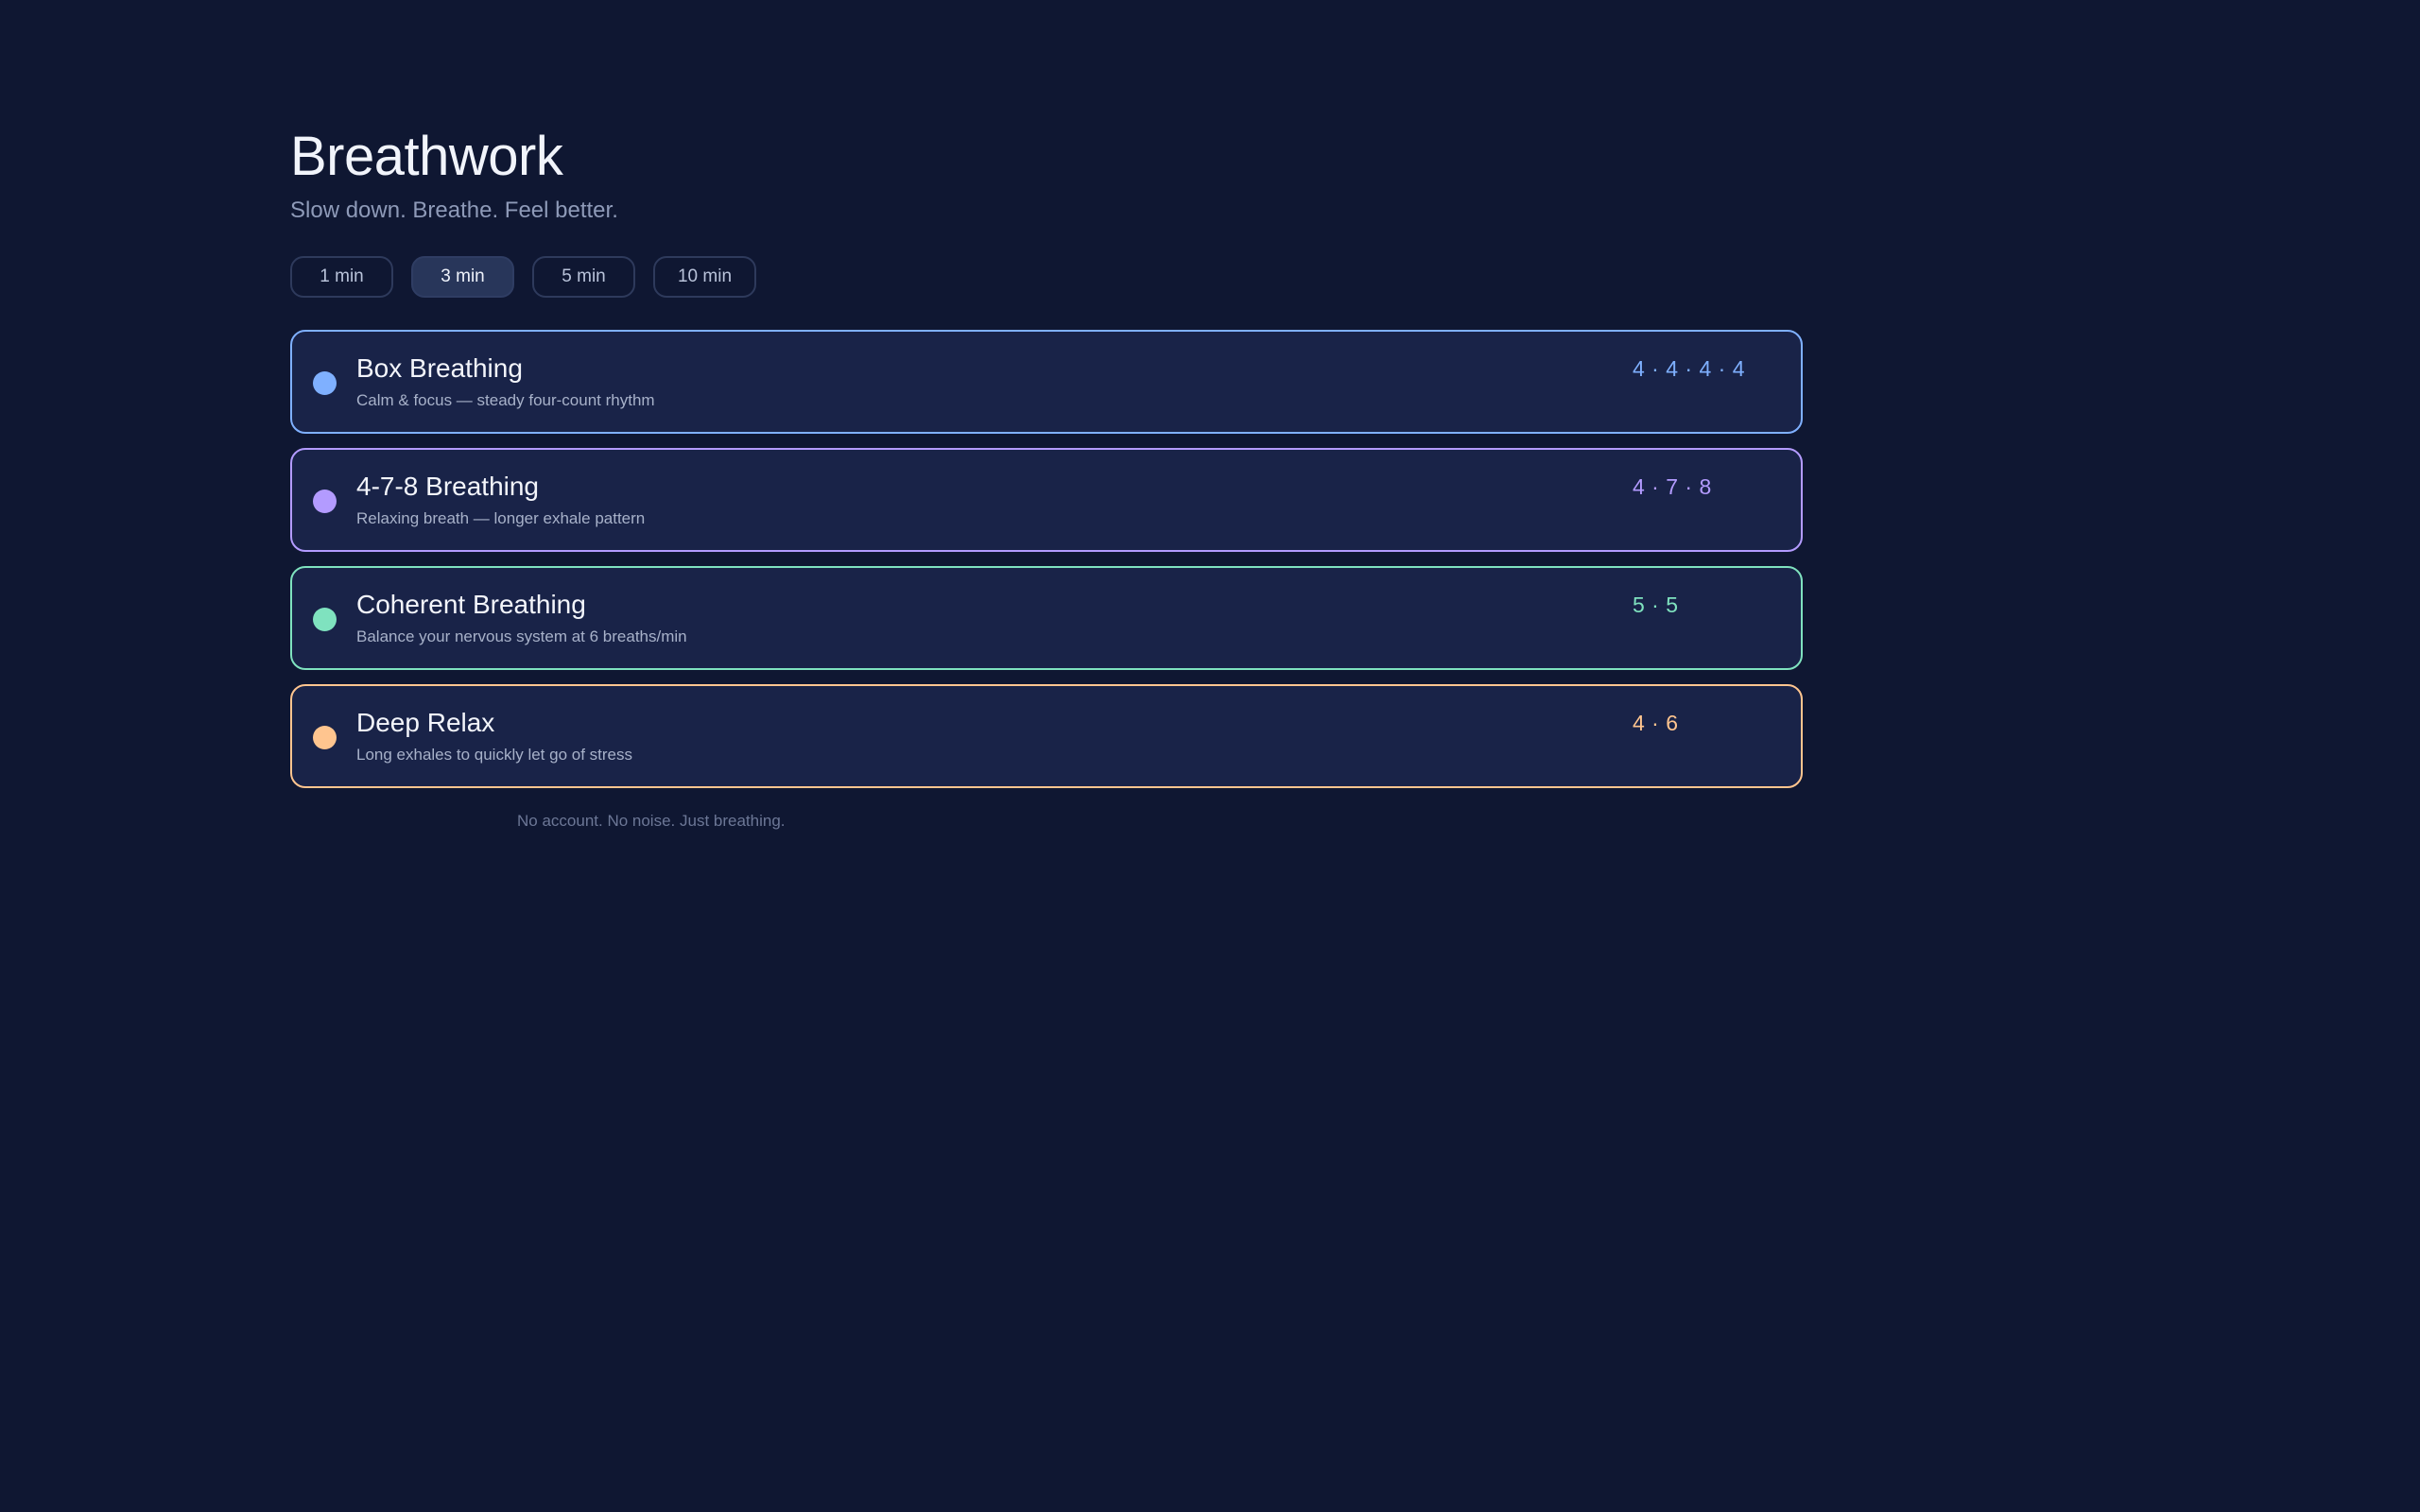 This screenshot has height=1512, width=2420. What do you see at coordinates (651, 821) in the screenshot?
I see `footer-note: No account. No noise. Just breathing.` at bounding box center [651, 821].